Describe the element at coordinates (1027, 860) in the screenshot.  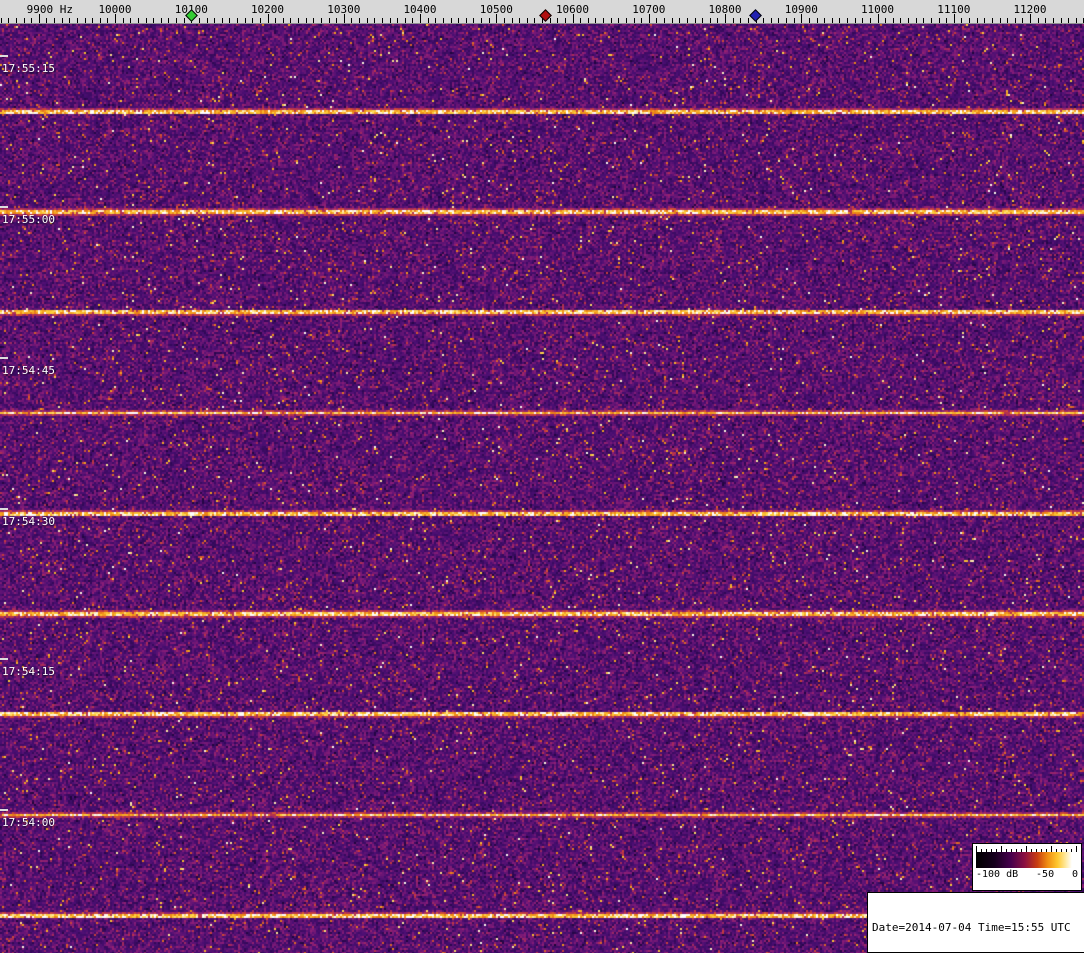
I see `legend-gradient-bar` at that location.